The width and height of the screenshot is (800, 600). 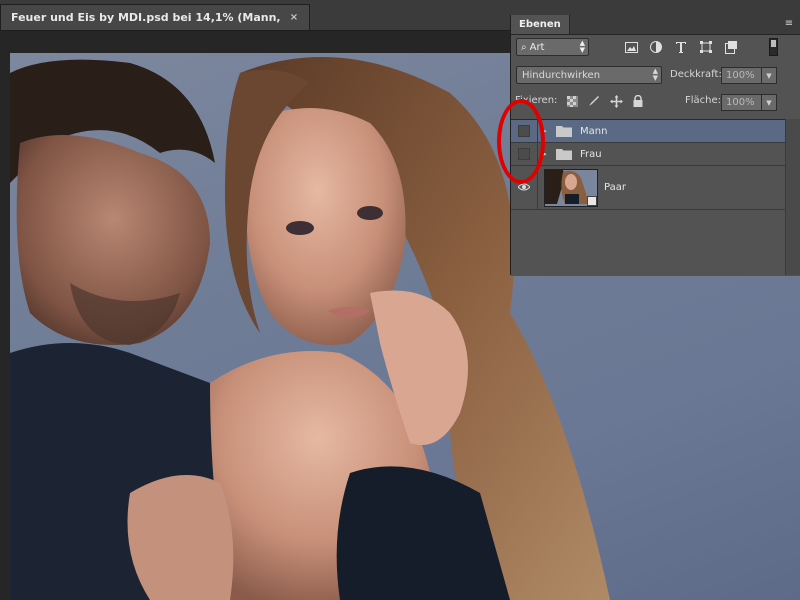 I want to click on opacity-dropdown-icon: ▼, so click(x=769, y=75).